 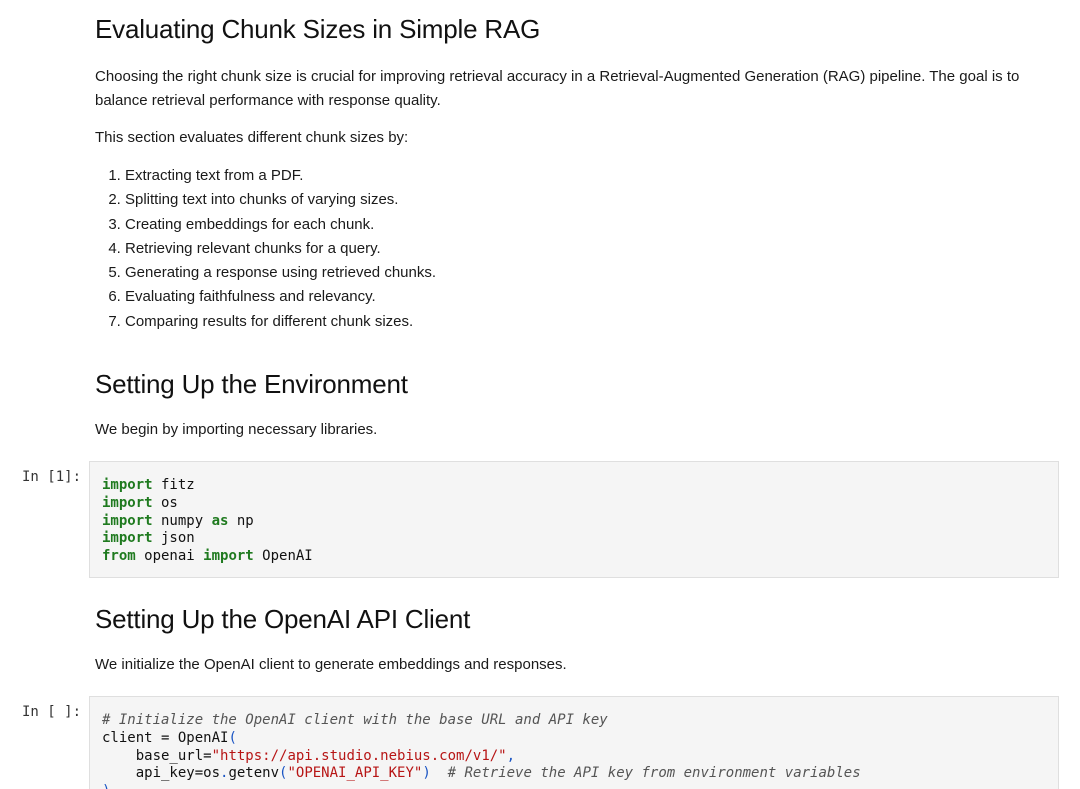 What do you see at coordinates (52, 477) in the screenshot?
I see `cell-prompt: In [1]:` at bounding box center [52, 477].